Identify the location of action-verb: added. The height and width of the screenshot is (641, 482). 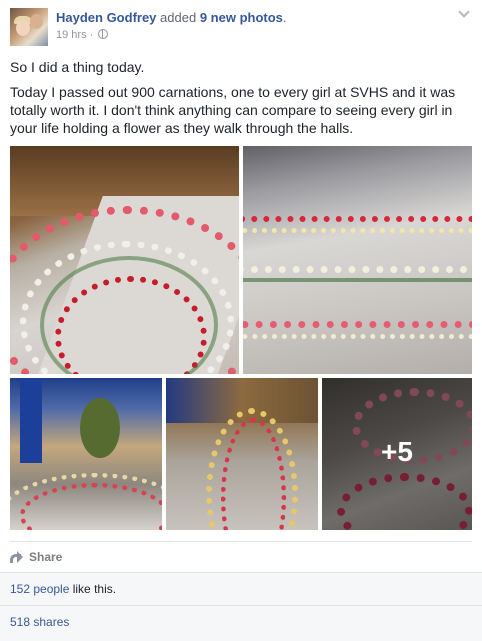
(178, 17).